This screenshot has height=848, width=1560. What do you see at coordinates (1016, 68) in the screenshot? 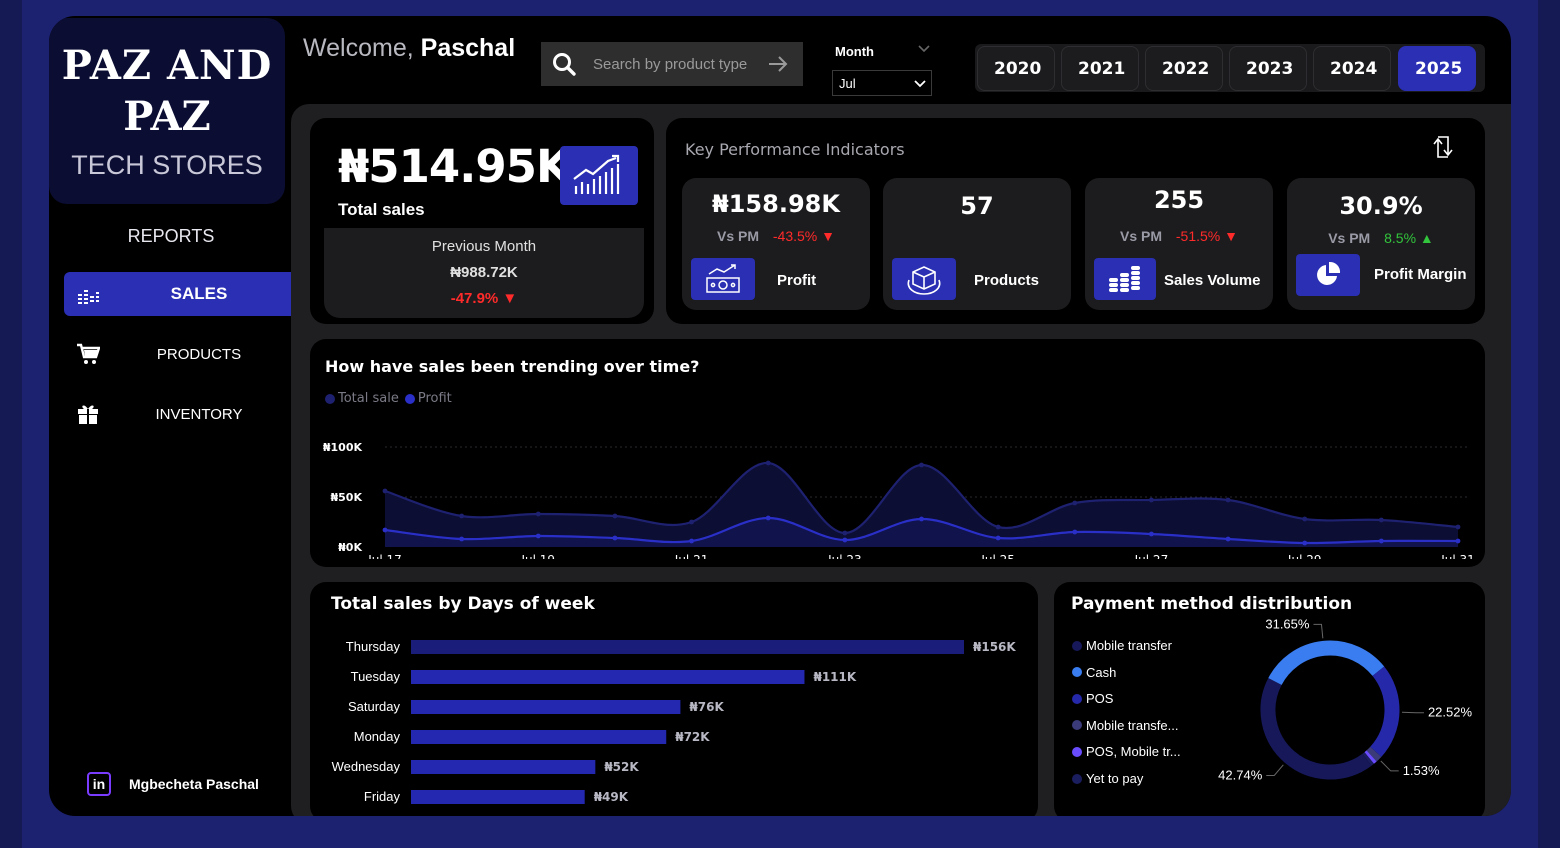
I see `year-button-2020: 2020` at bounding box center [1016, 68].